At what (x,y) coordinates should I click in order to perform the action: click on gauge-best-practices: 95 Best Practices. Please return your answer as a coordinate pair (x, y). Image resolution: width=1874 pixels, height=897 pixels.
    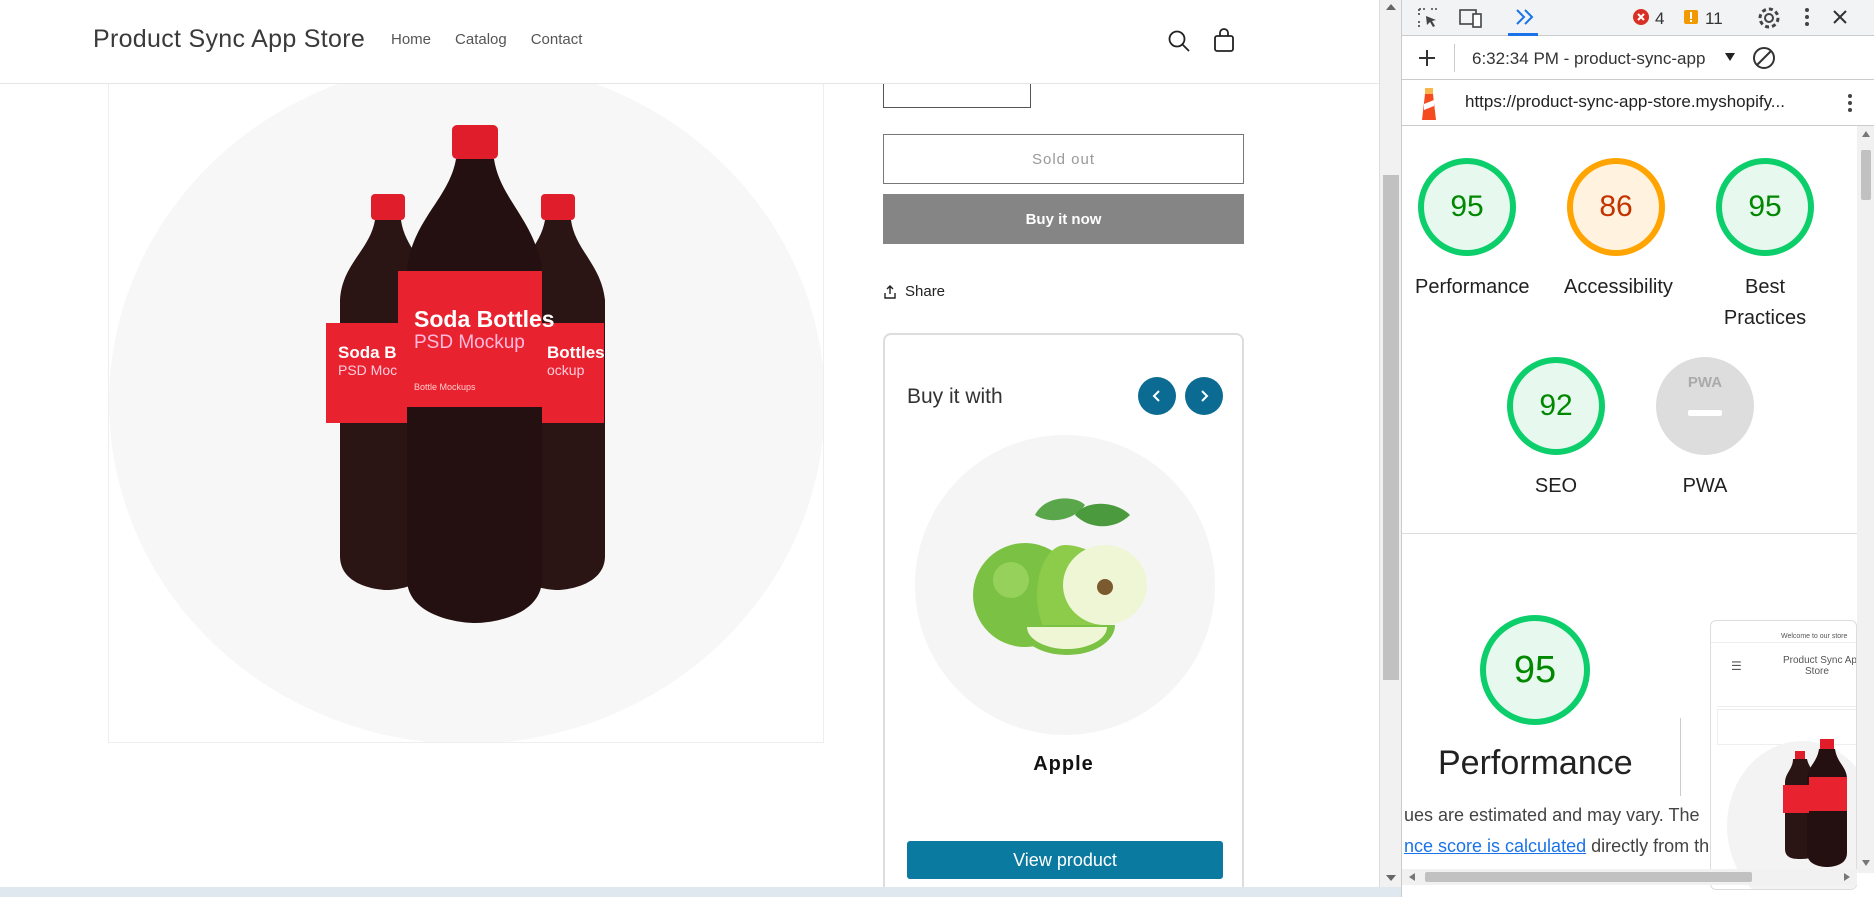
    Looking at the image, I should click on (1765, 244).